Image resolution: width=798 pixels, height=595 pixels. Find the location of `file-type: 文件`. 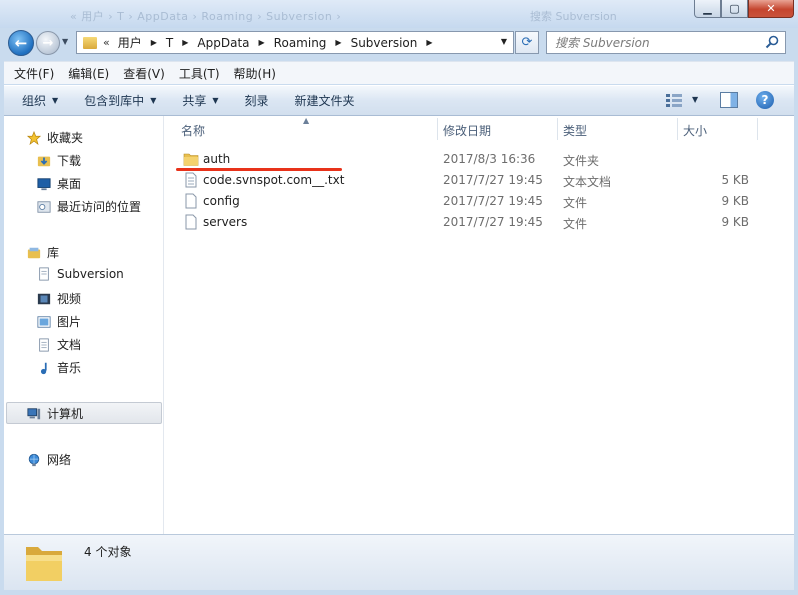

file-type: 文件 is located at coordinates (575, 203).